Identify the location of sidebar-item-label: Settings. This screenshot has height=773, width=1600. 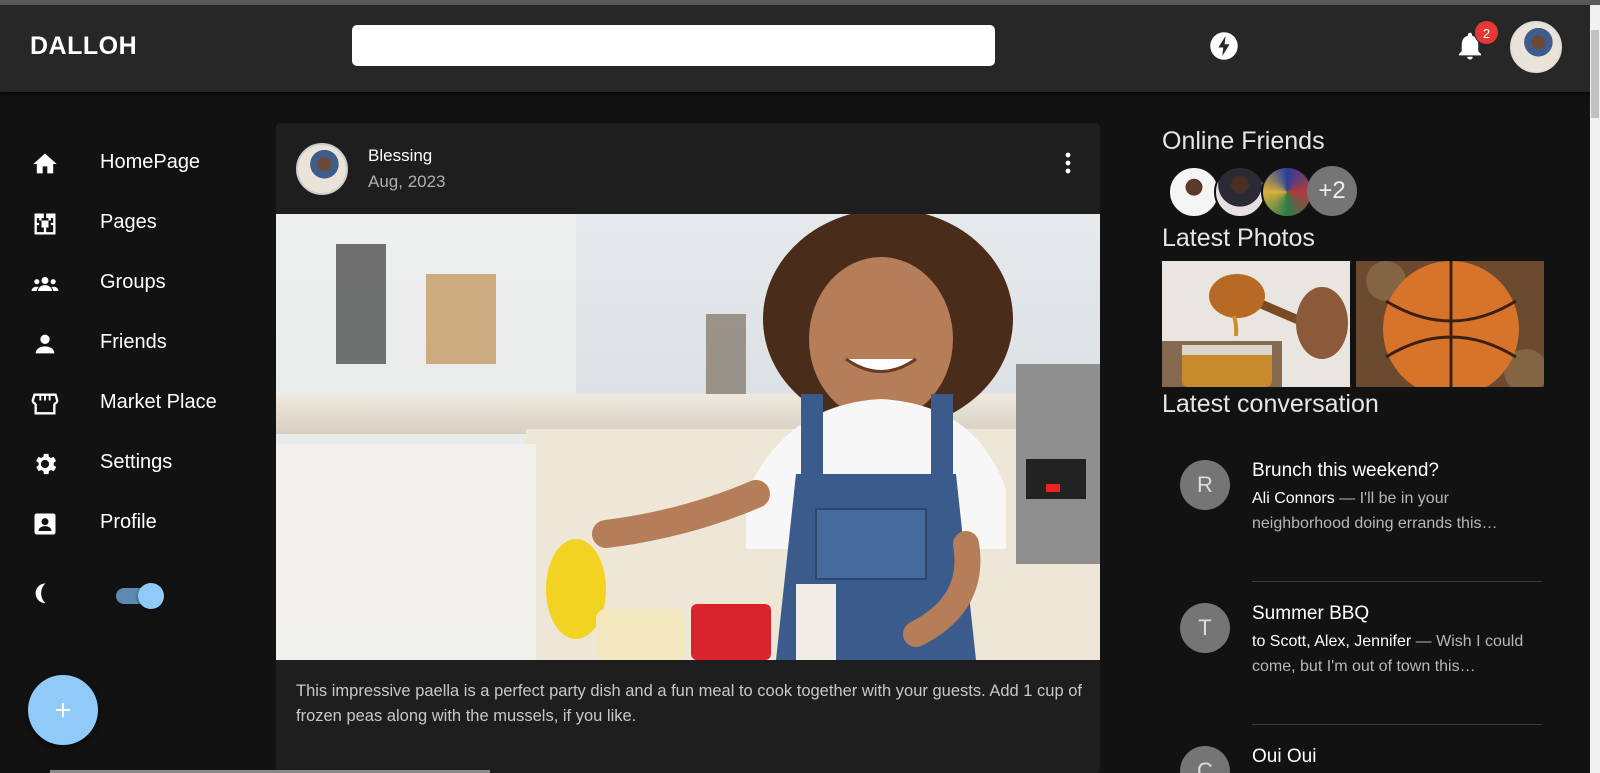
(136, 462).